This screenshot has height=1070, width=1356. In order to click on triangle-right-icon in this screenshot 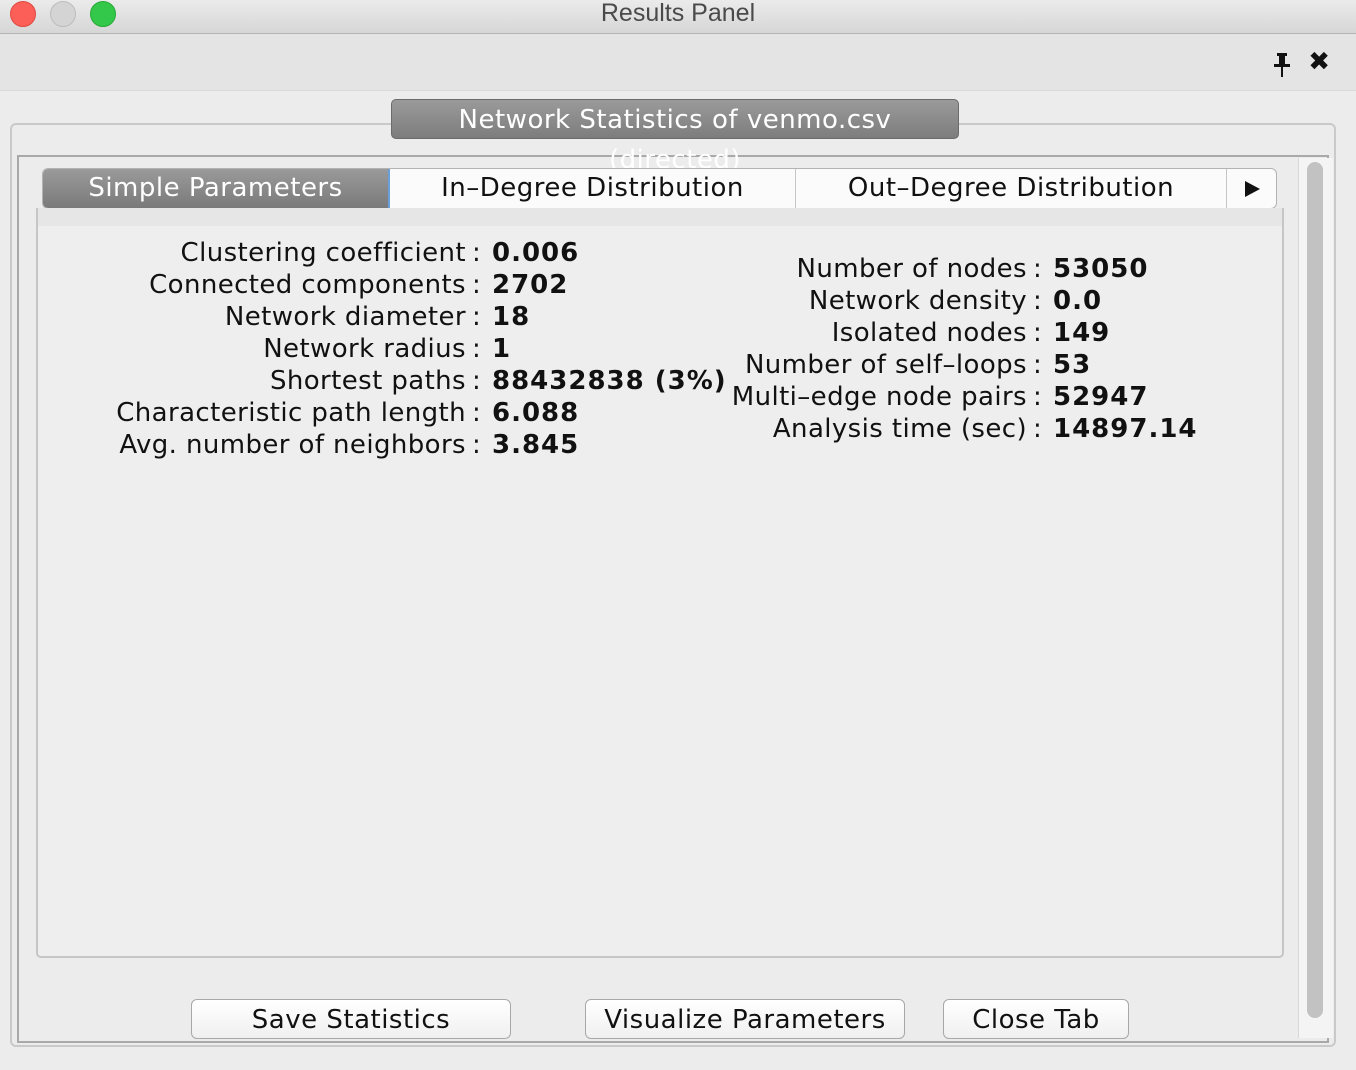, I will do `click(1252, 189)`.